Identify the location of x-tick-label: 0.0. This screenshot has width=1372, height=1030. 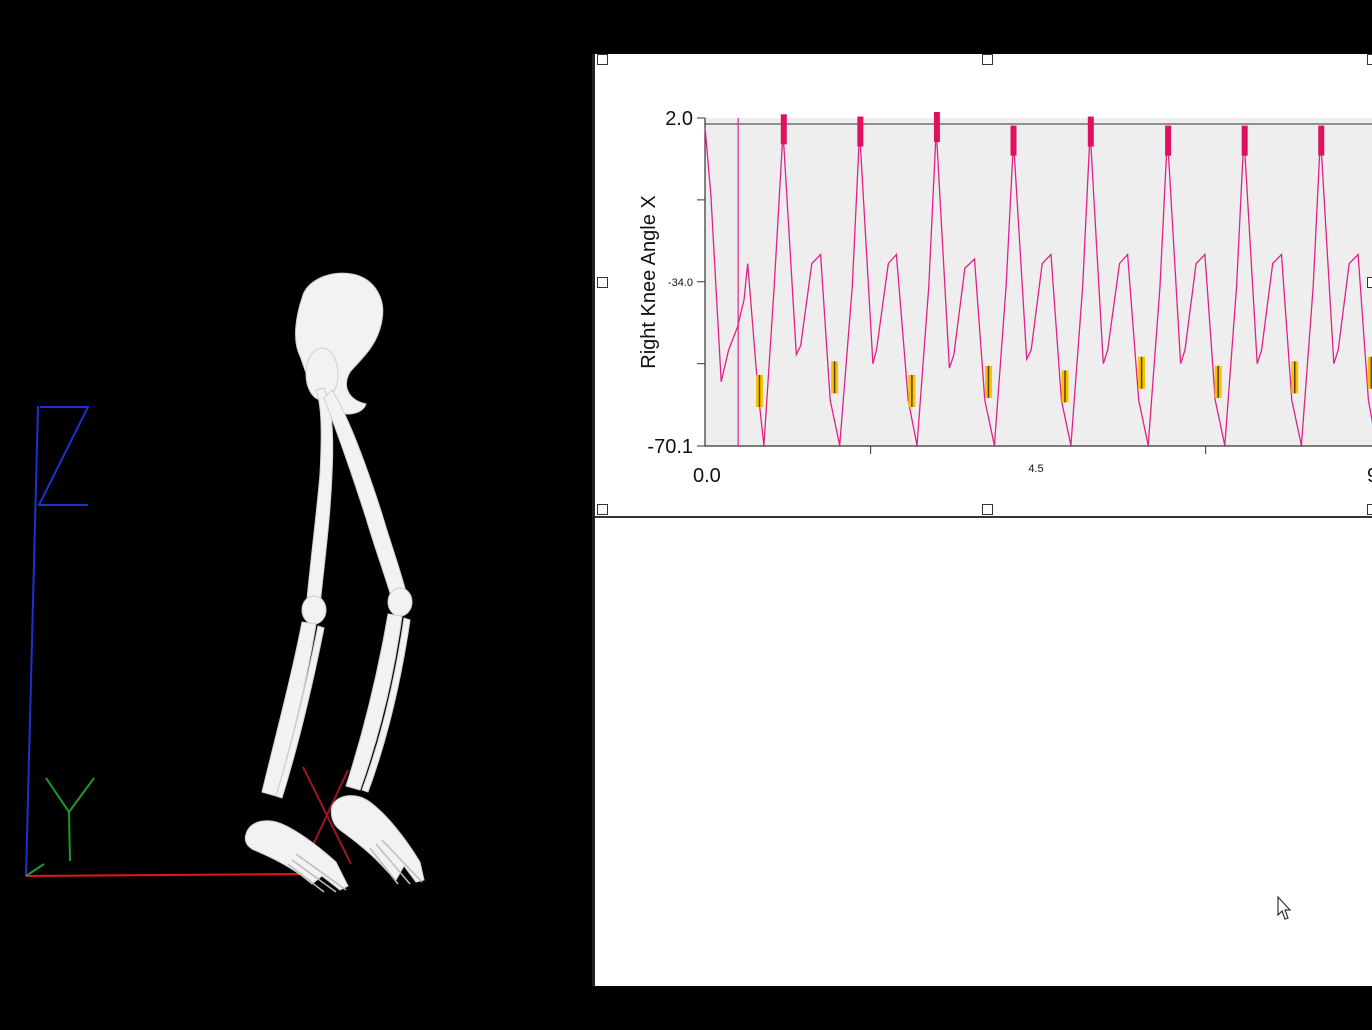
(707, 476).